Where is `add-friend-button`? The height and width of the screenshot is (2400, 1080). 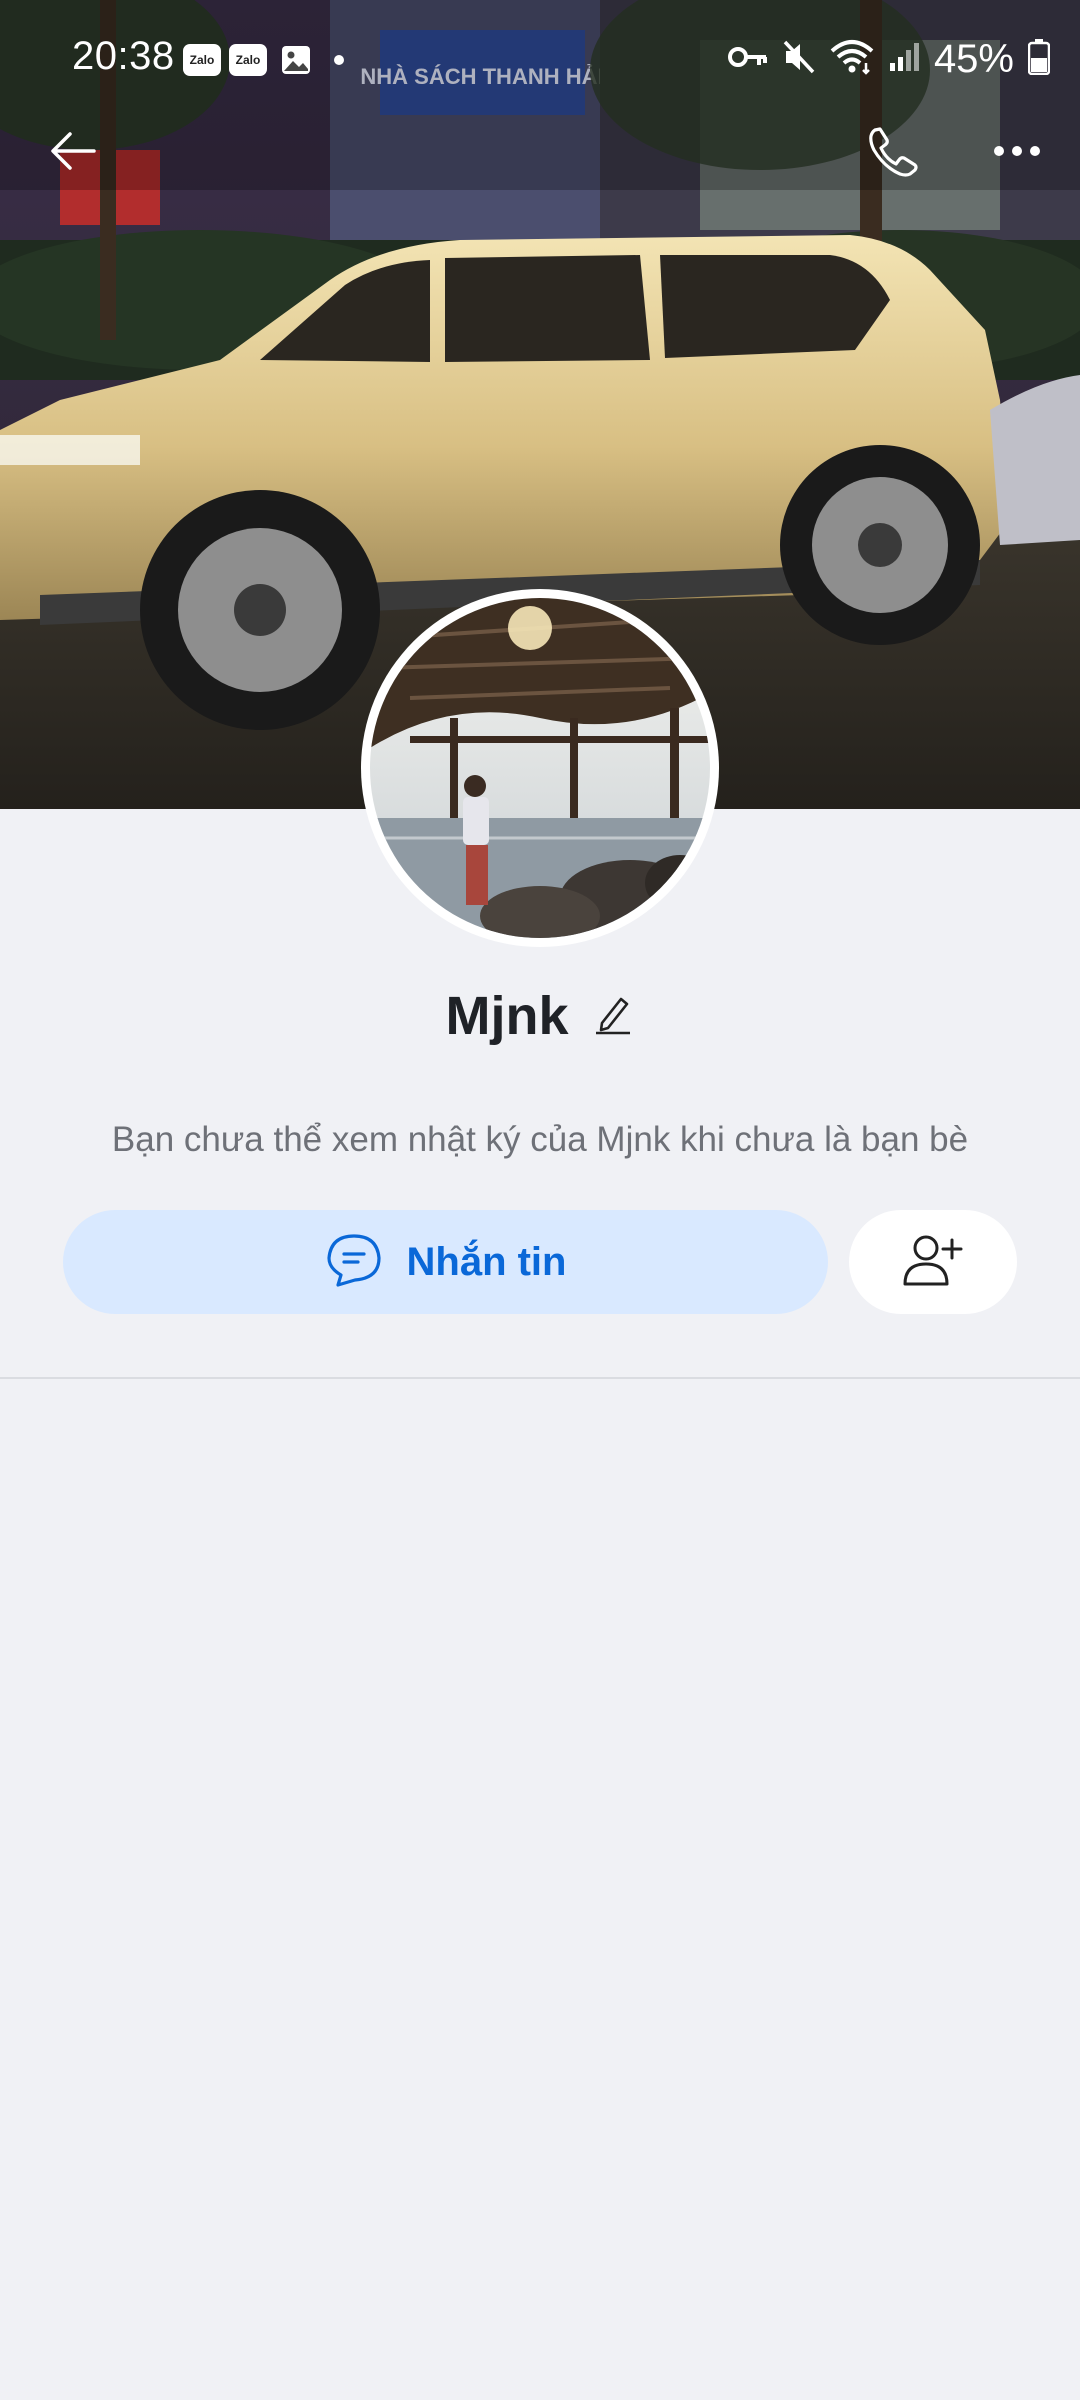
add-friend-button is located at coordinates (933, 1262).